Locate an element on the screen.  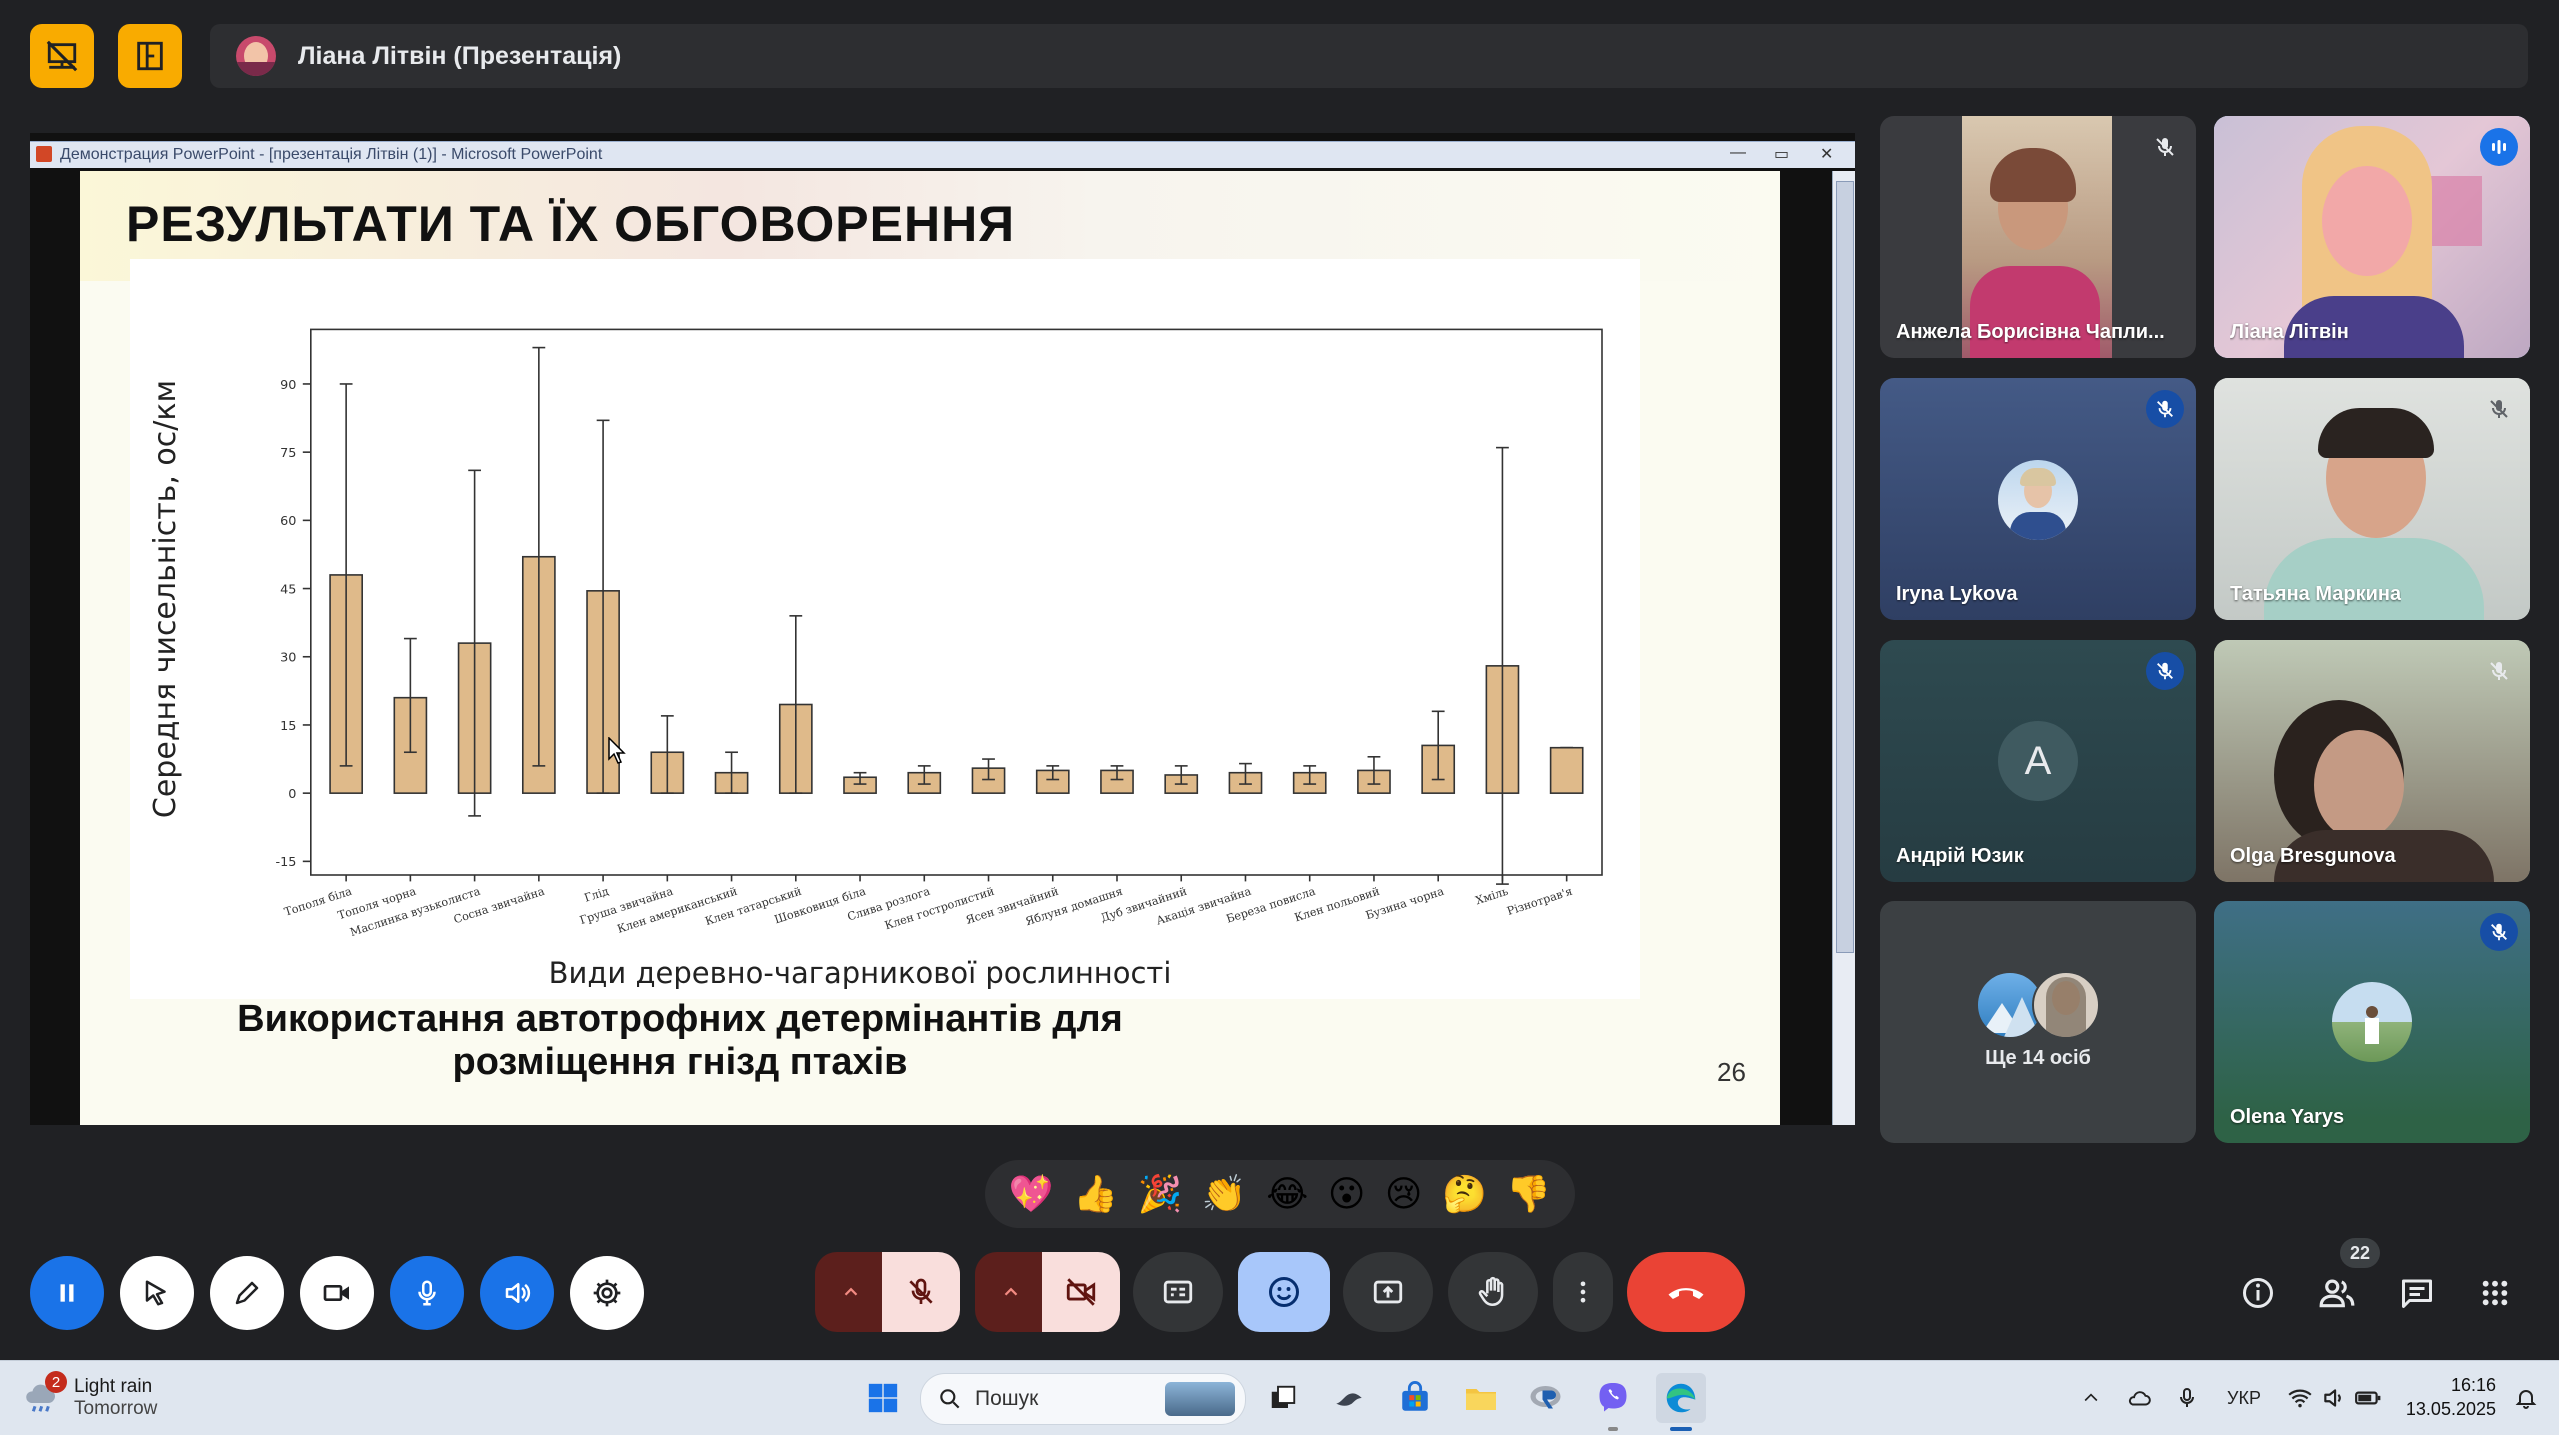
y-tick-label: 60 is located at coordinates (288, 521).